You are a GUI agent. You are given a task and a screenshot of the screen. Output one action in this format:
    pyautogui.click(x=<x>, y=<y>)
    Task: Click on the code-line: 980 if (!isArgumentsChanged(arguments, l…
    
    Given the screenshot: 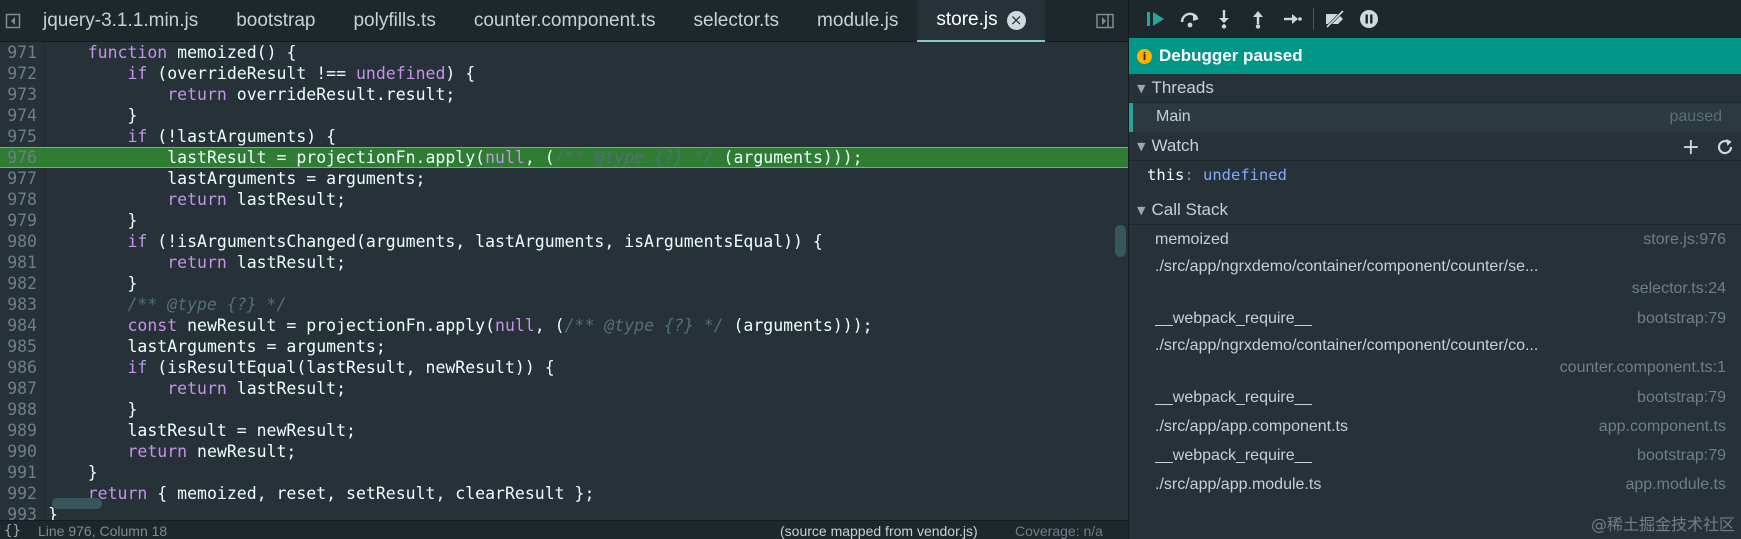 What is the action you would take?
    pyautogui.click(x=626, y=241)
    